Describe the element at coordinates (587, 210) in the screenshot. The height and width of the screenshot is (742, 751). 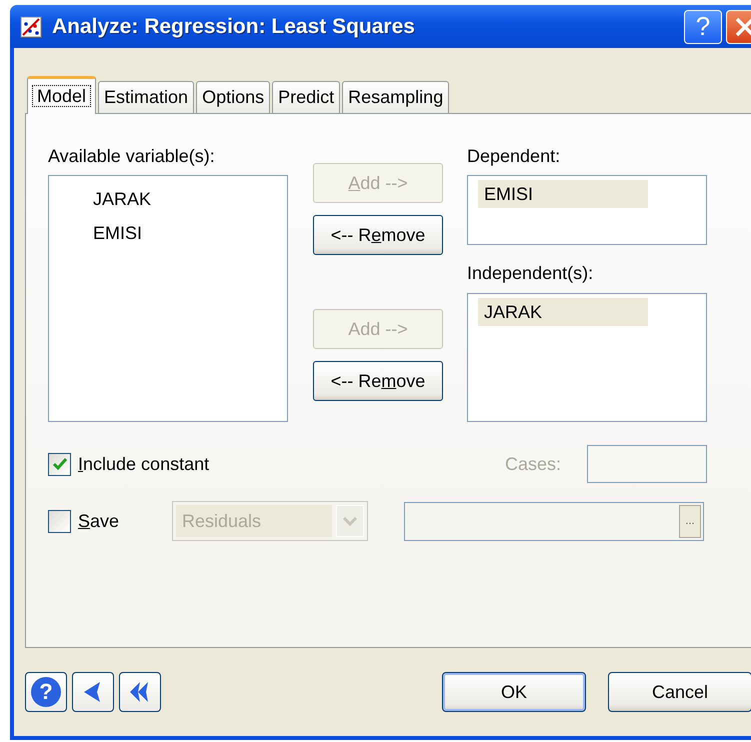
I see `dependent-list: EMISI` at that location.